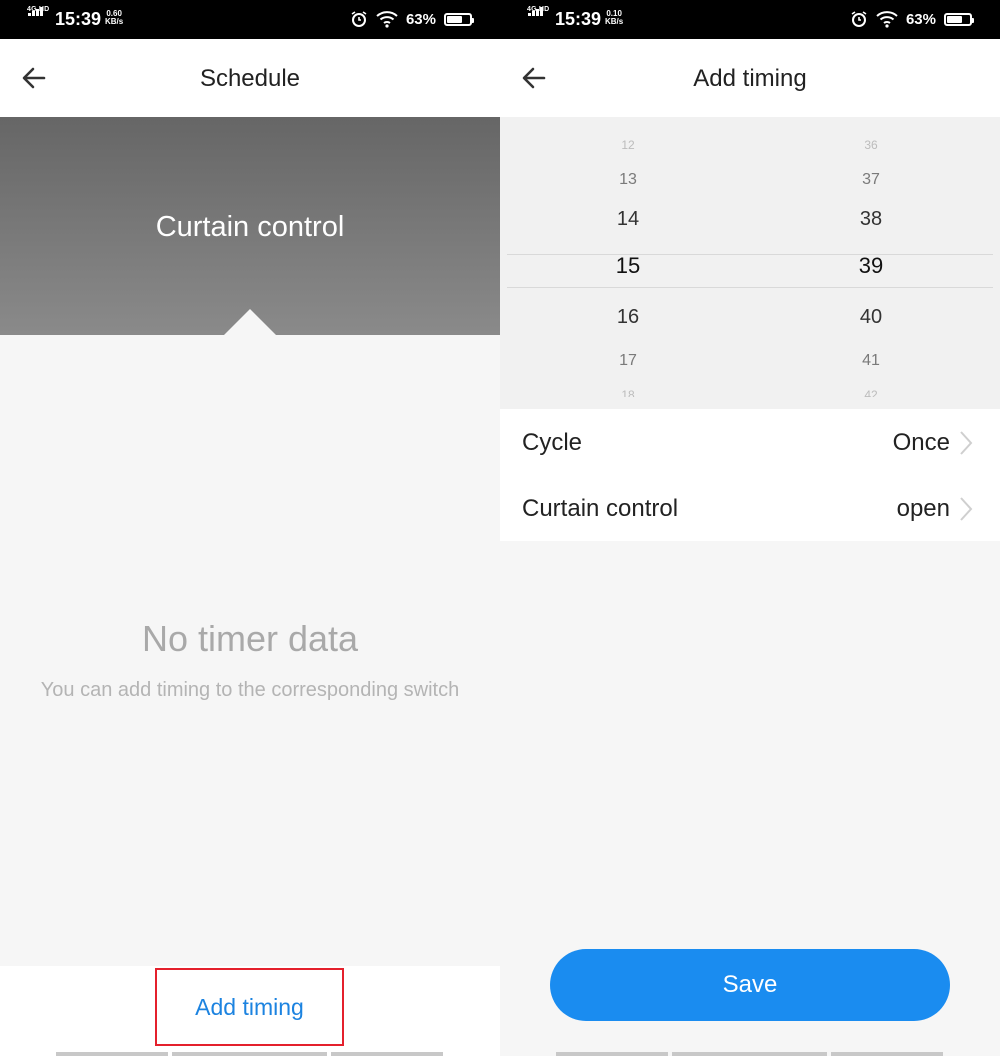 This screenshot has height=1056, width=1000. What do you see at coordinates (750, 19) in the screenshot?
I see `status-bar: 4G HD 15:39 0.10 KB/s 63%` at bounding box center [750, 19].